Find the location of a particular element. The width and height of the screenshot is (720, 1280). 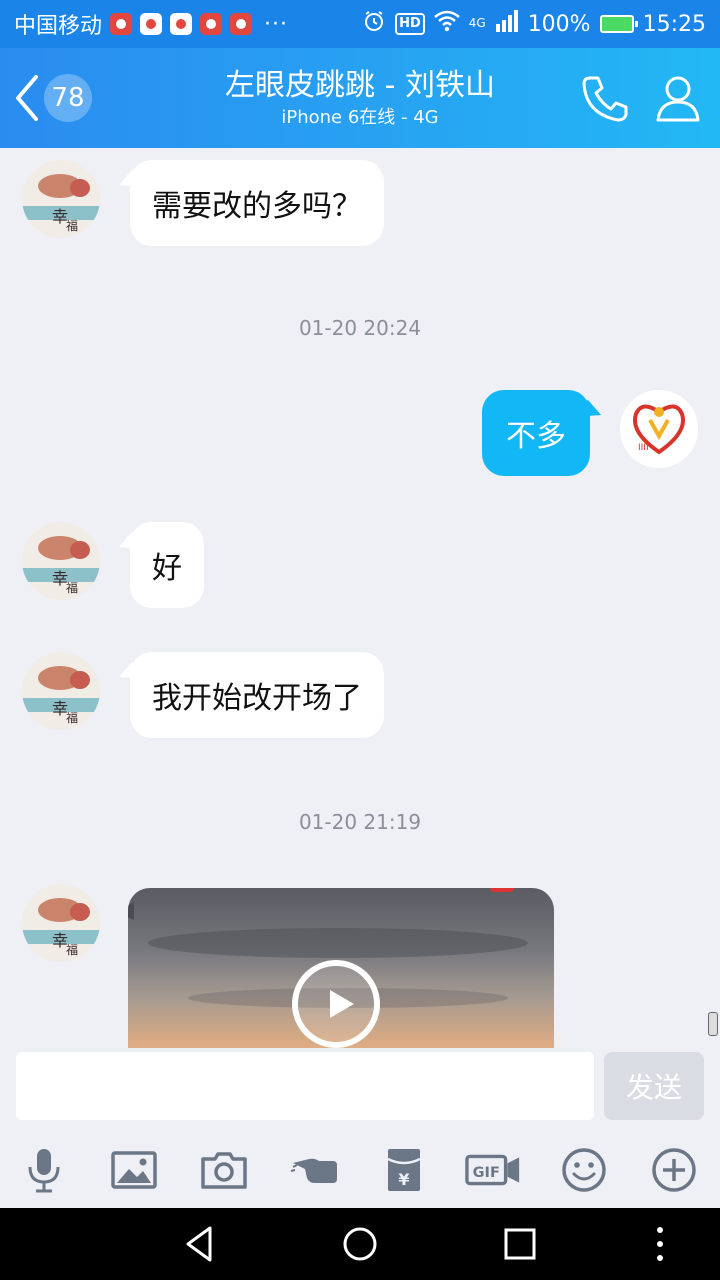

nav-menu-button is located at coordinates (660, 1244).